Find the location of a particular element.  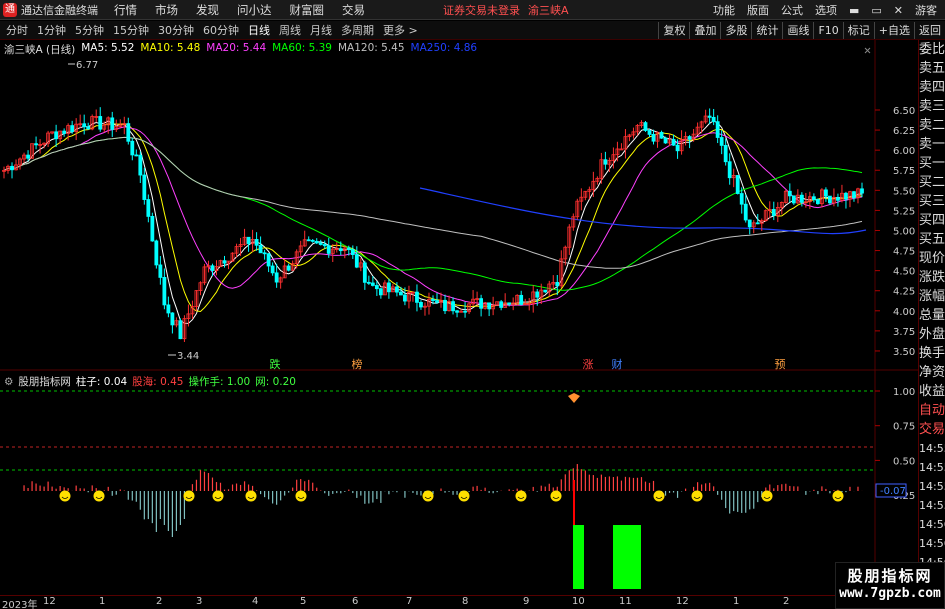

multi-stock-button: 多股 is located at coordinates (735, 30).